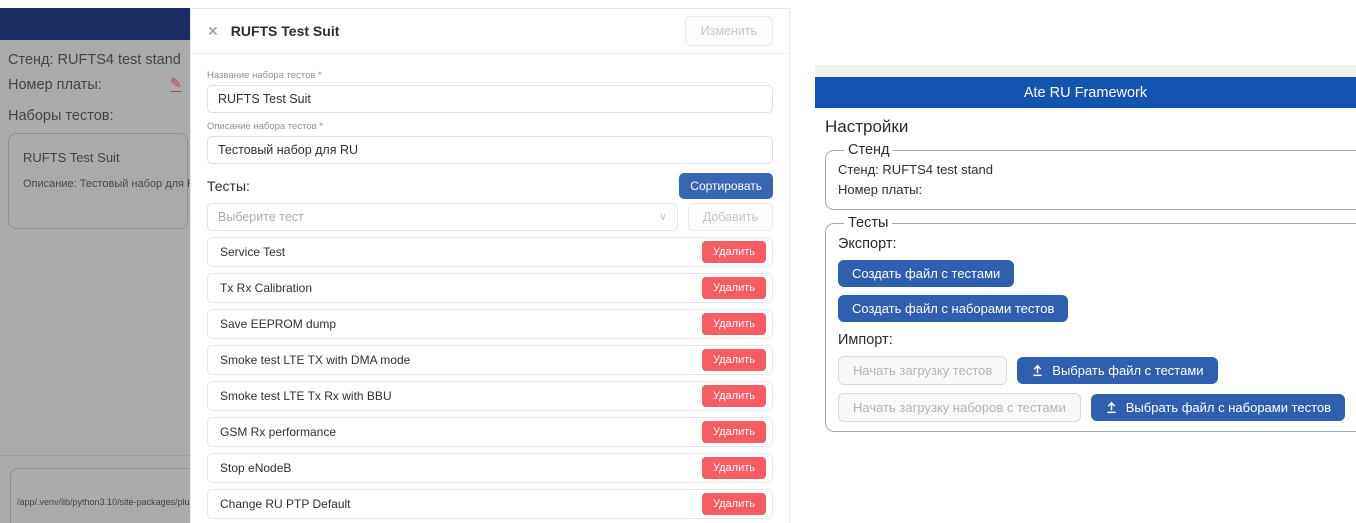 This screenshot has height=523, width=1356. I want to click on choose-file-tests-button: Выбрать файл с тестами, so click(1117, 371).